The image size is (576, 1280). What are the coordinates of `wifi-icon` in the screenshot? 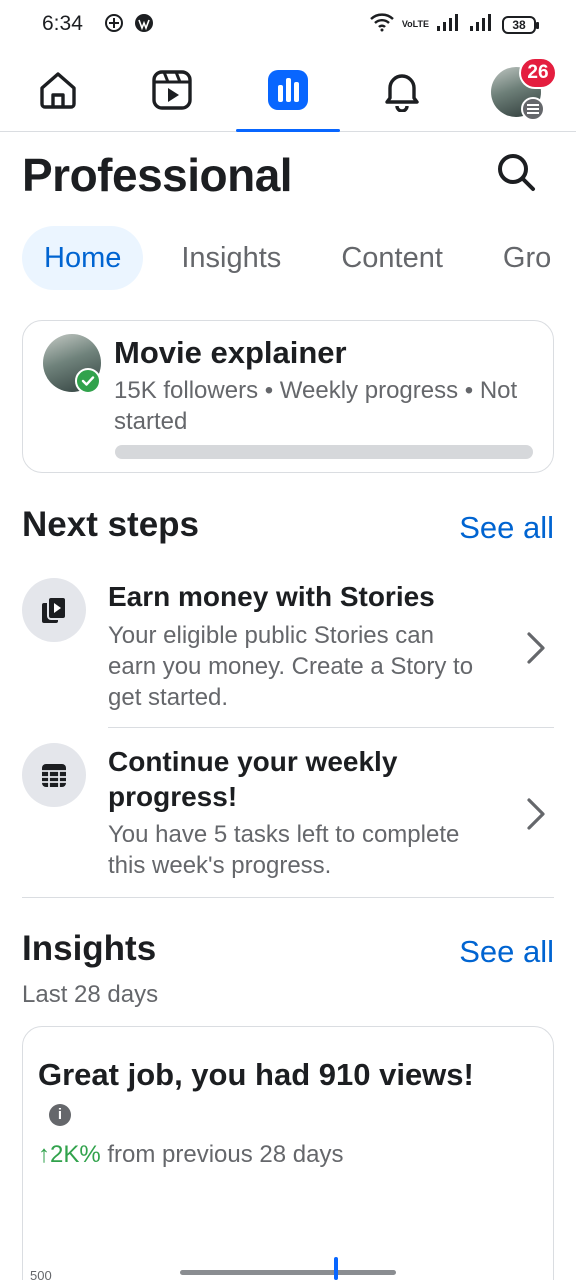 It's located at (382, 24).